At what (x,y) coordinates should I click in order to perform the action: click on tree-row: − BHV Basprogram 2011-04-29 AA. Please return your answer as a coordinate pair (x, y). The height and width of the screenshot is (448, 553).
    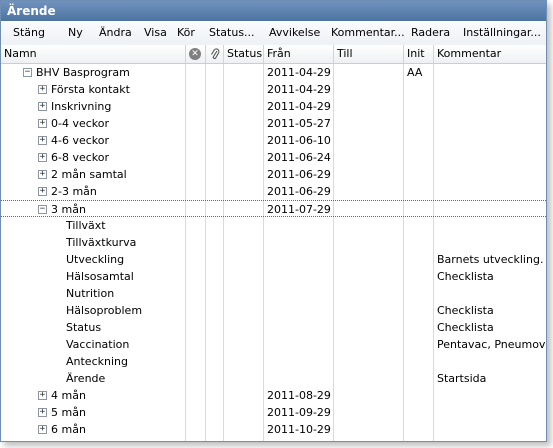
    Looking at the image, I should click on (273, 72).